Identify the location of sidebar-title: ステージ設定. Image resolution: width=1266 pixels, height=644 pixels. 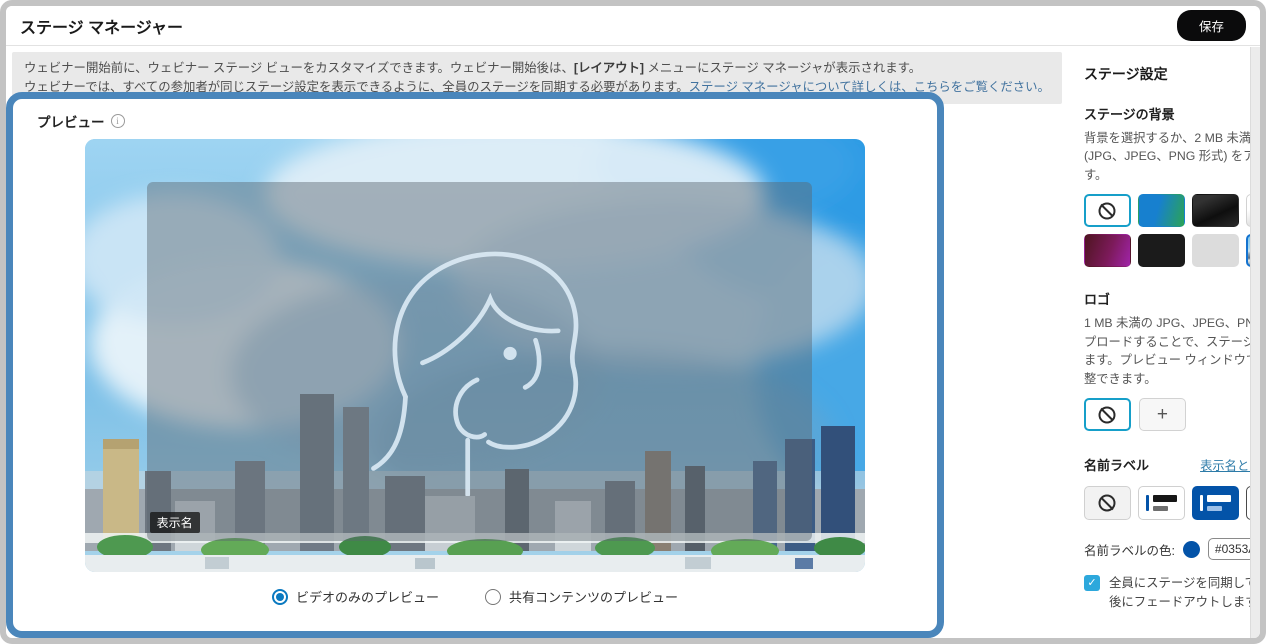
(1125, 74).